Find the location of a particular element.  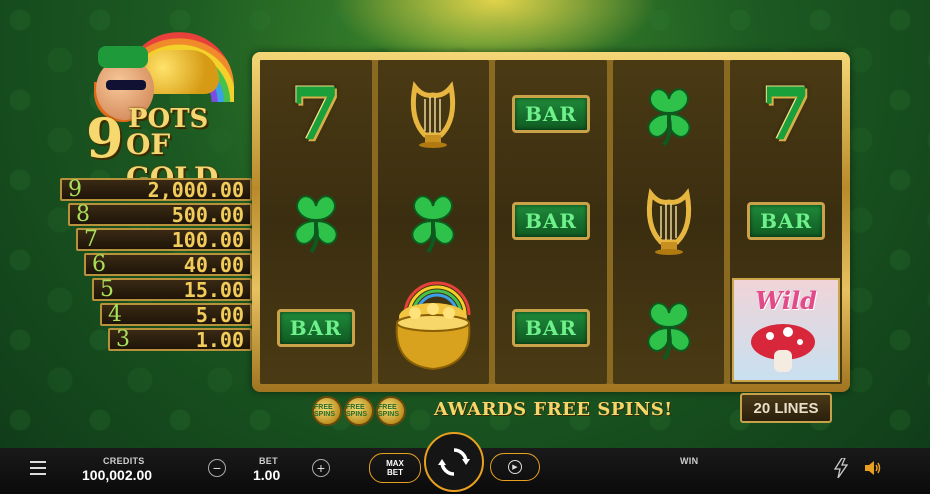

paytable-count: 7 is located at coordinates (91, 239).